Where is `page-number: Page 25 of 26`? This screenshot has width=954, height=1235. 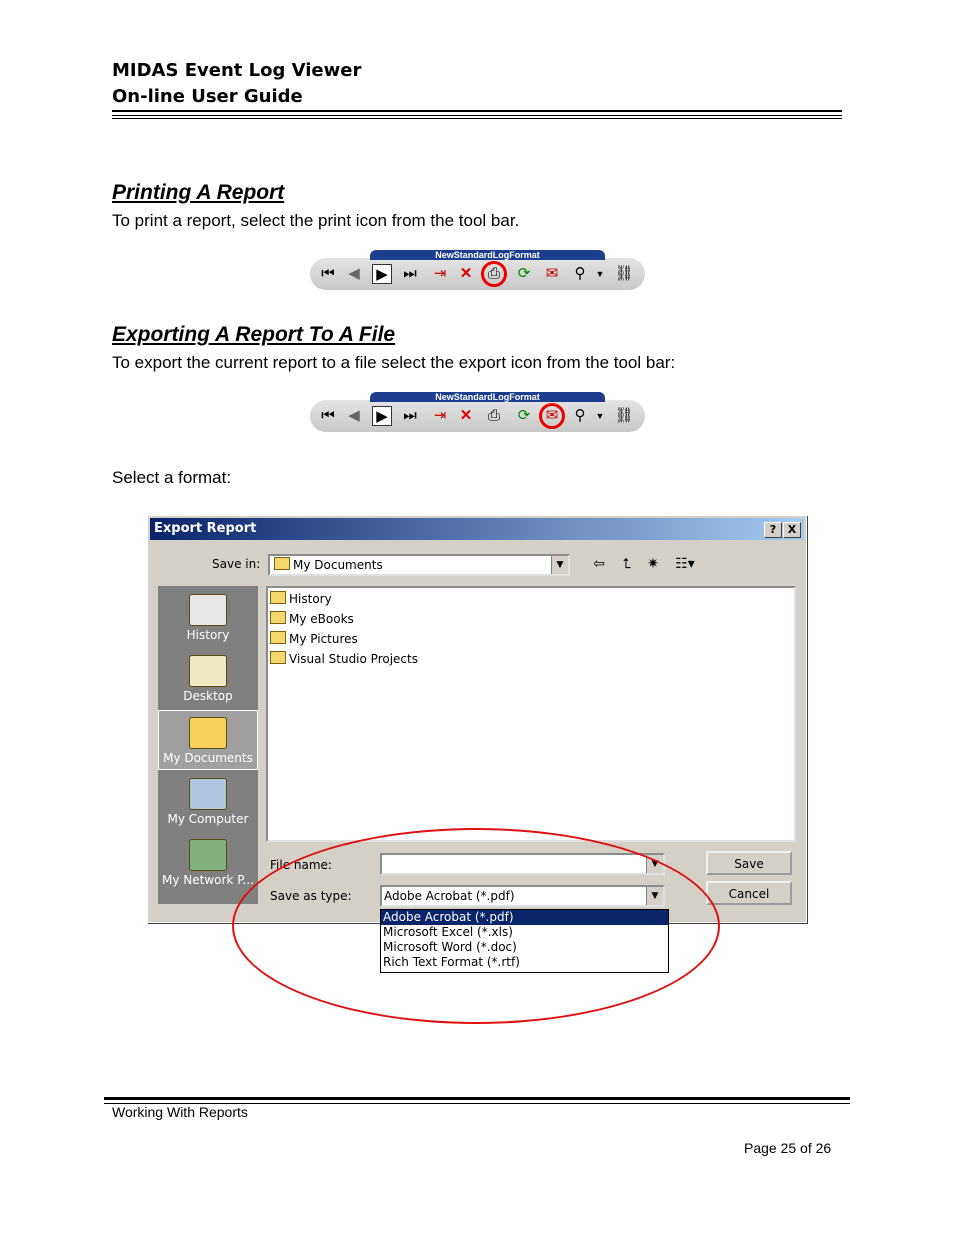 page-number: Page 25 of 26 is located at coordinates (788, 1148).